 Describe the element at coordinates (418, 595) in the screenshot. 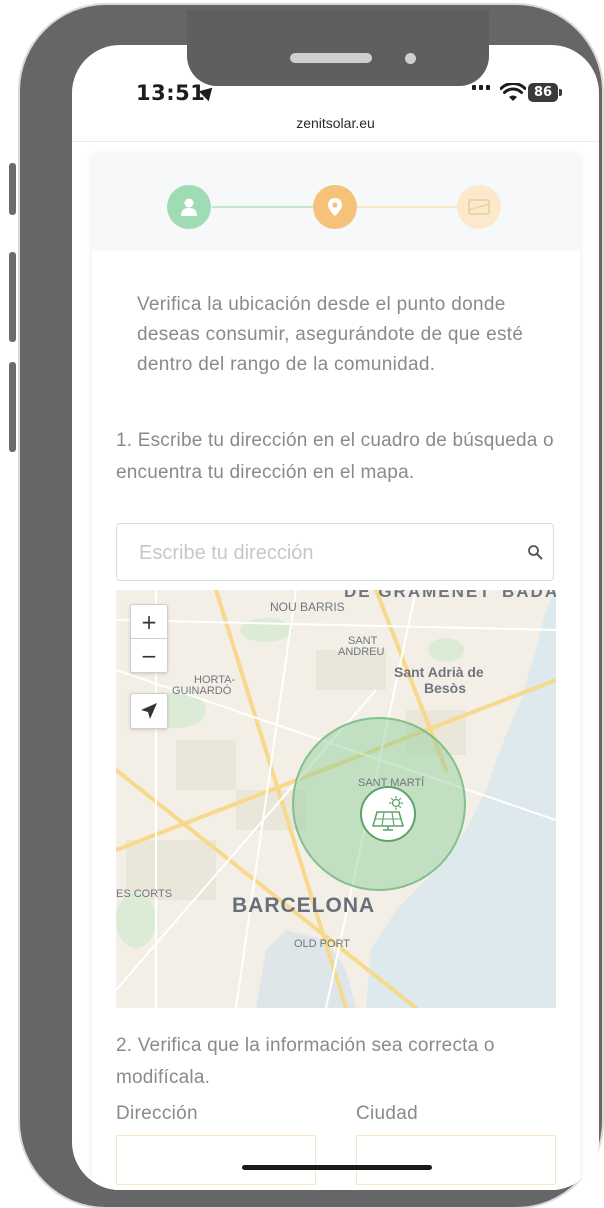

I see `map-label-santa-coloma: DE GRAMENET` at that location.